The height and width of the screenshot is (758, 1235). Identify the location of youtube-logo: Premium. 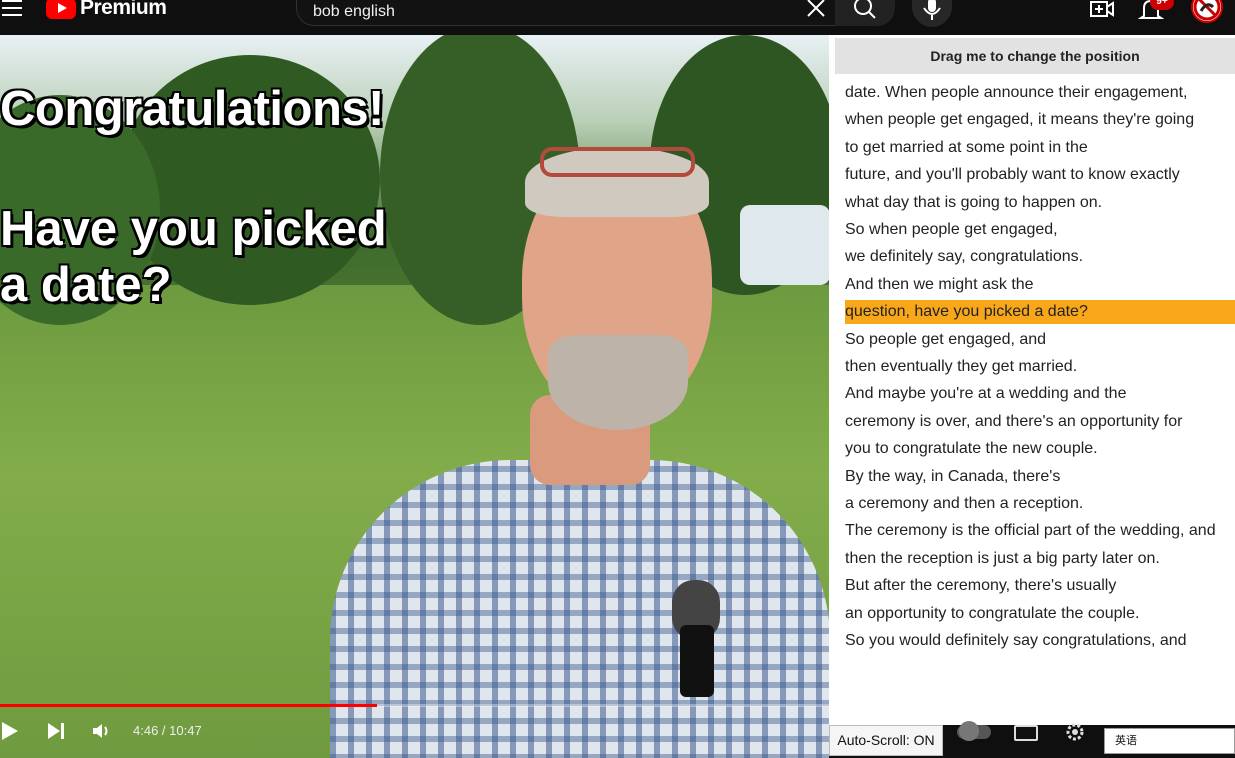
(106, 9).